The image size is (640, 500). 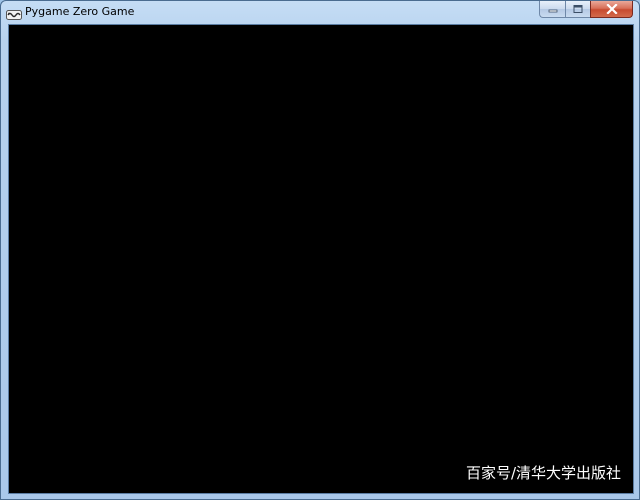 I want to click on maximize-button, so click(x=577, y=9).